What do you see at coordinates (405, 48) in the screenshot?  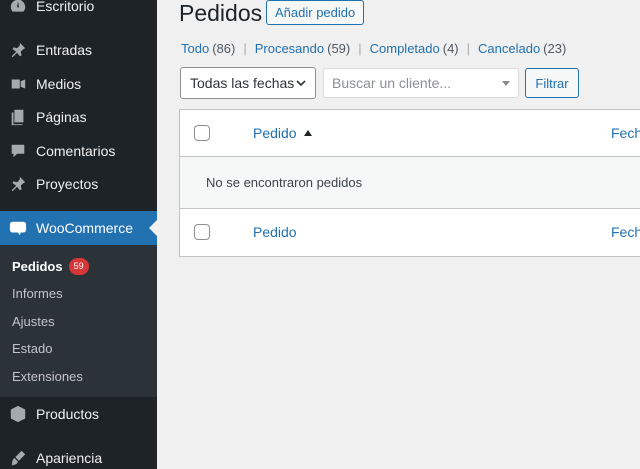 I see `view-link-completado: Completado` at bounding box center [405, 48].